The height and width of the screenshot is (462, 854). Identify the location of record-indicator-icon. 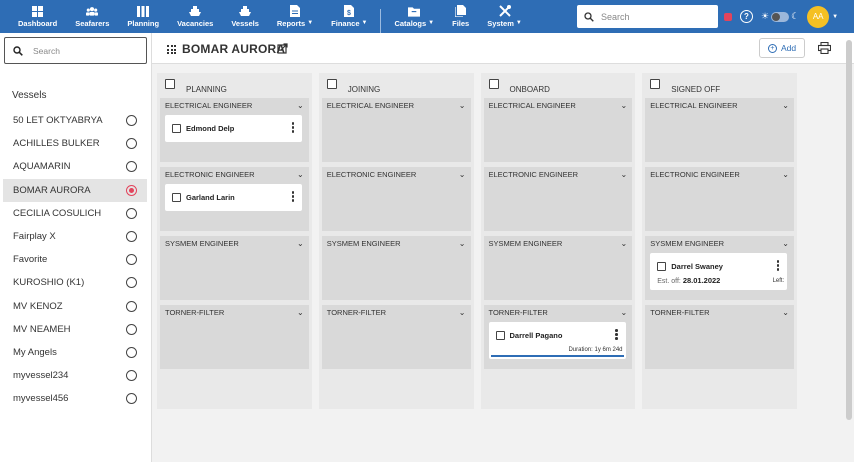
(728, 16).